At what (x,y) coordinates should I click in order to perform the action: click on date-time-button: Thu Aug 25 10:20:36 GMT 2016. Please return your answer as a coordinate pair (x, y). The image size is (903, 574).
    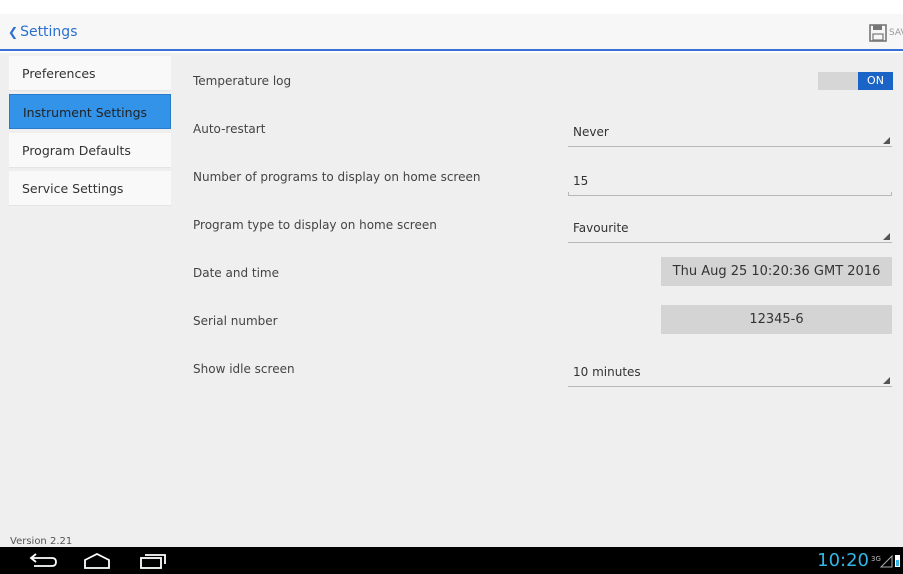
    Looking at the image, I should click on (776, 271).